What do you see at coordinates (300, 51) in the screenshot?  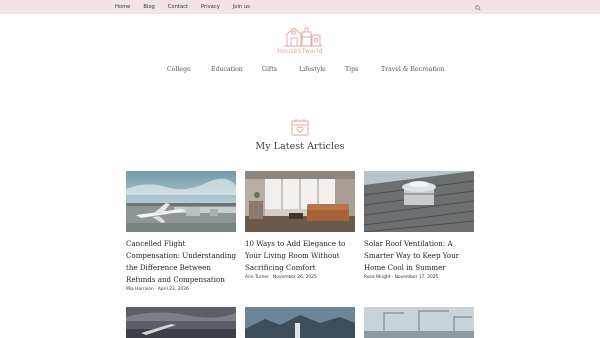 I see `logo-text: HouseSTwarld` at bounding box center [300, 51].